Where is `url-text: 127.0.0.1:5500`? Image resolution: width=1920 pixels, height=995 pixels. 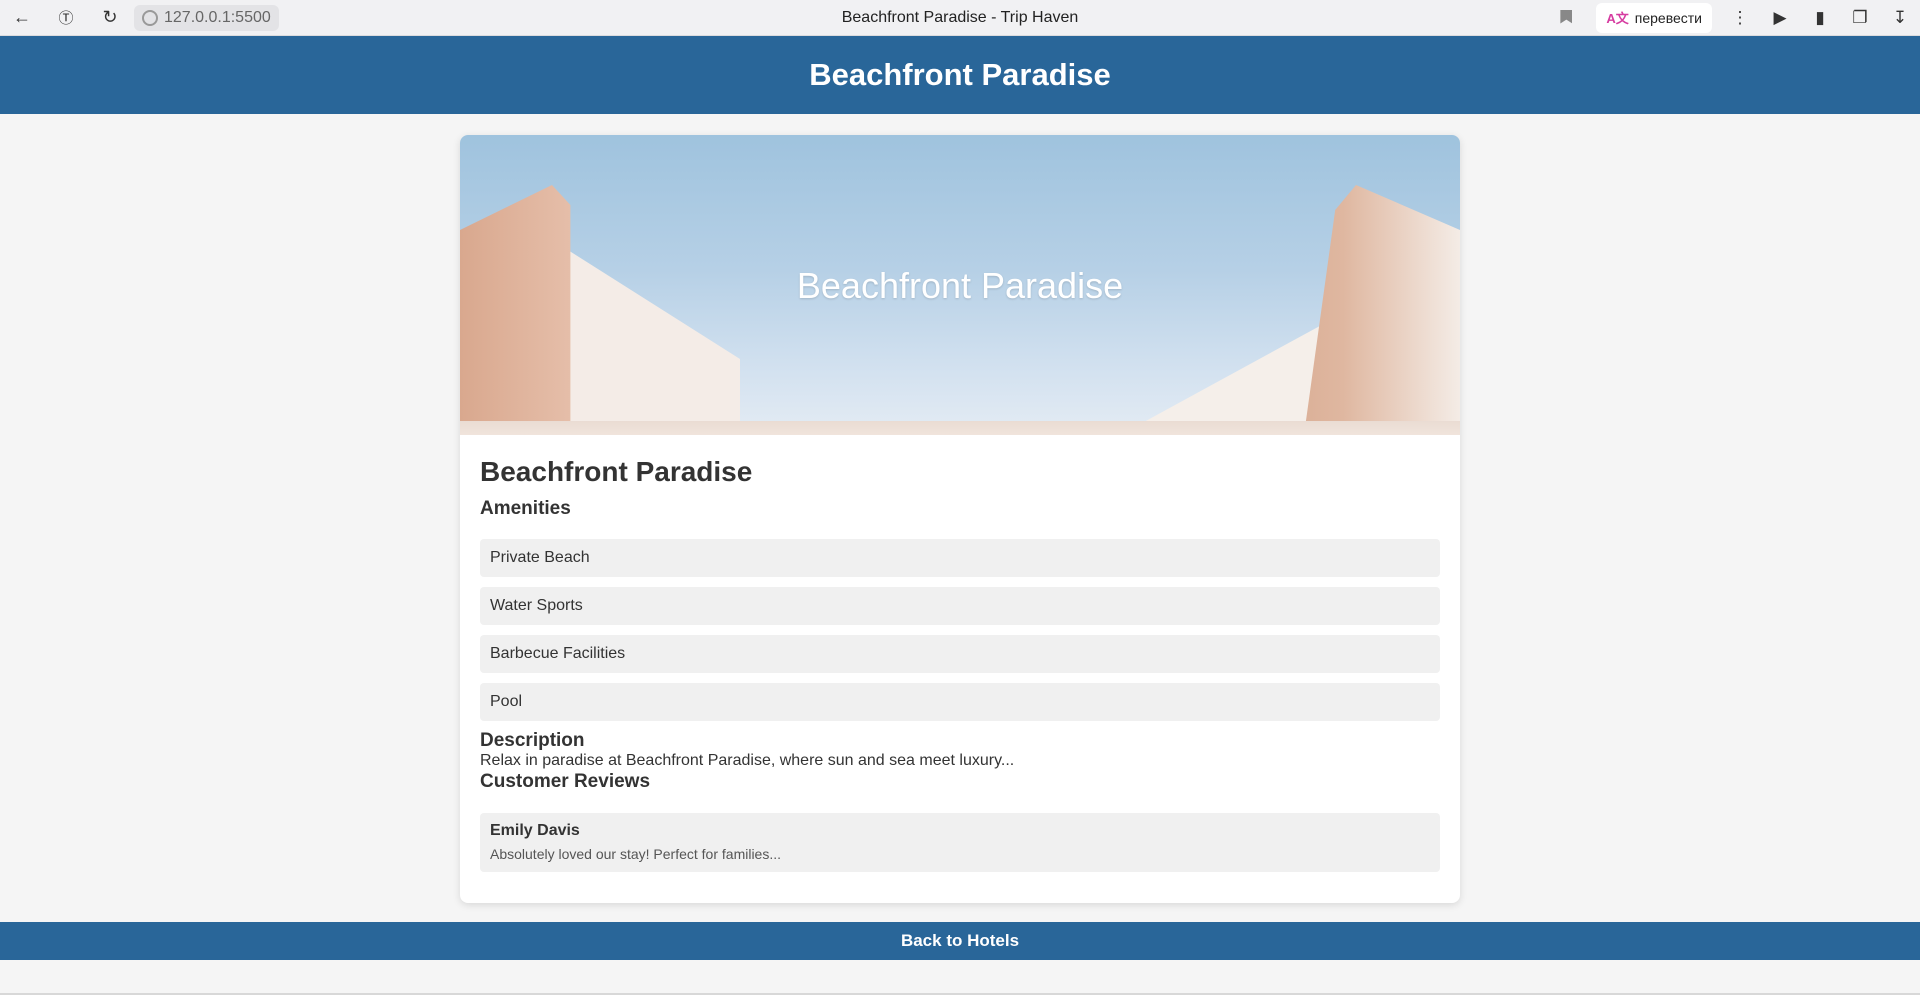 url-text: 127.0.0.1:5500 is located at coordinates (217, 17).